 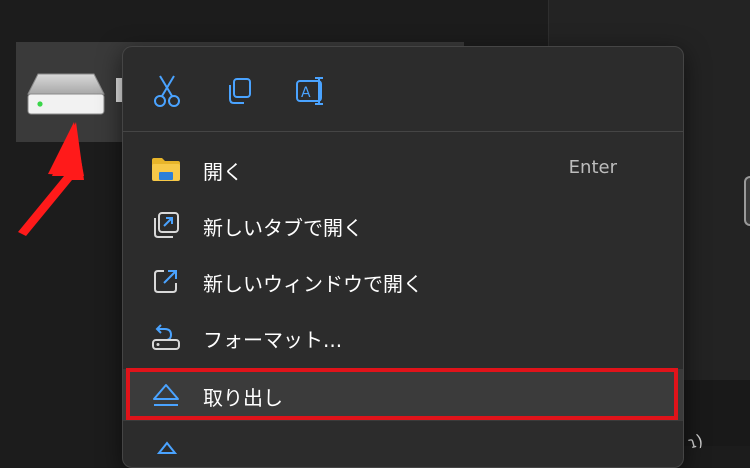 I want to click on cut-button, so click(x=167, y=91).